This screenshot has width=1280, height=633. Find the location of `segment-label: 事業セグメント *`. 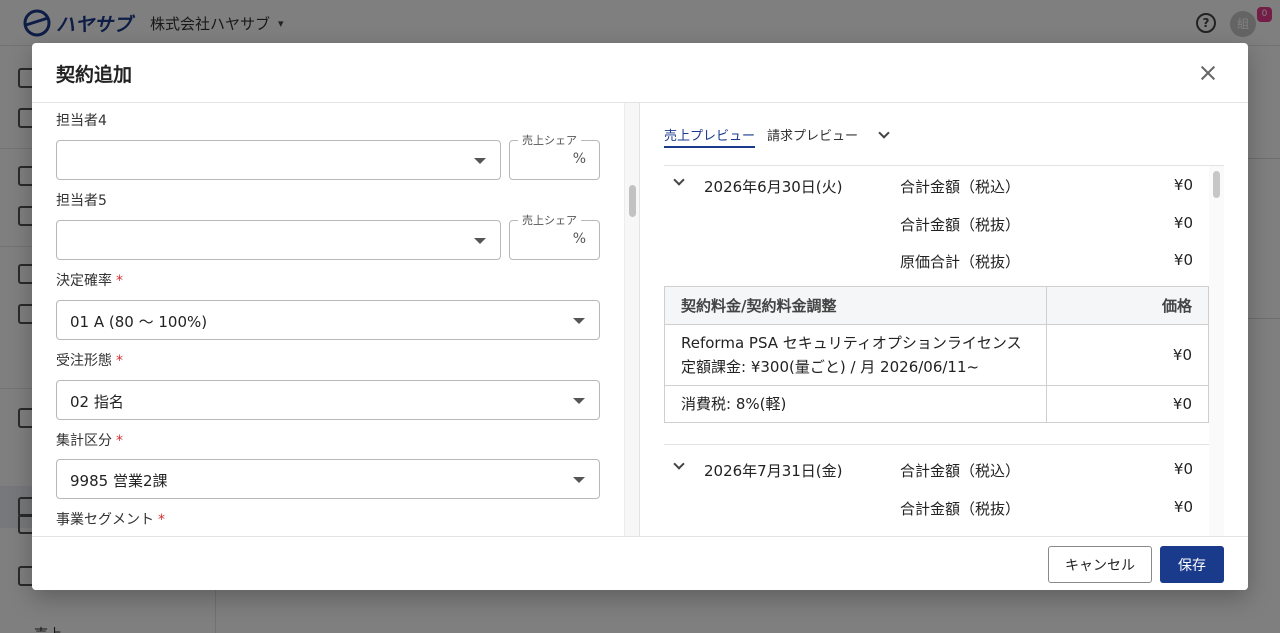

segment-label: 事業セグメント * is located at coordinates (110, 519).